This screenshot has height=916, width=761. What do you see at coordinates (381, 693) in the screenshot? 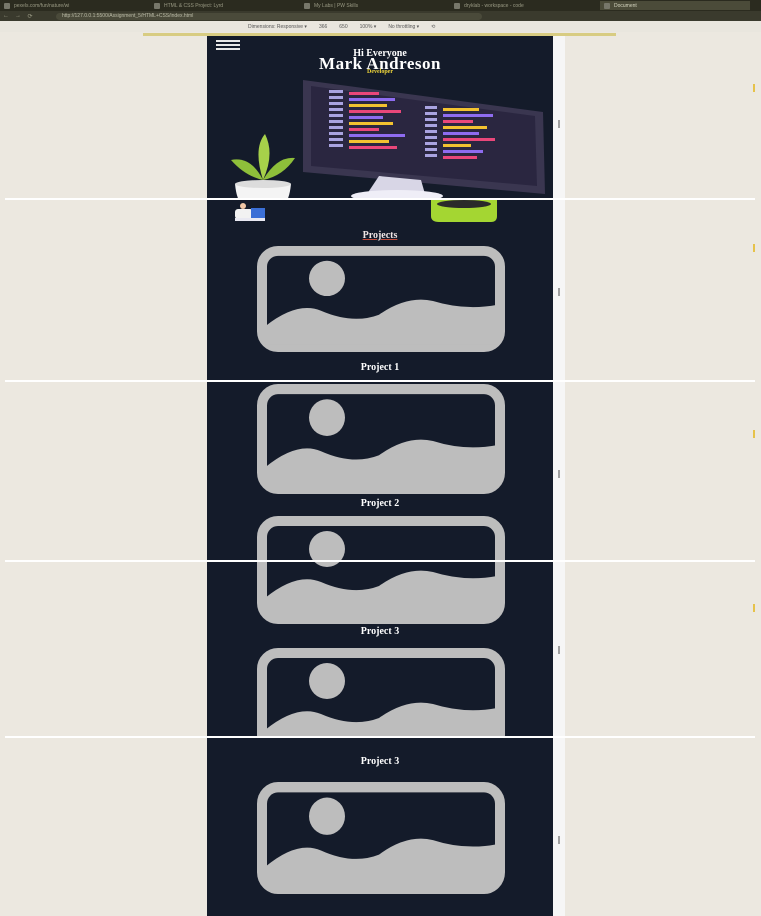
I see `project-4-image-placeholder-icon` at bounding box center [381, 693].